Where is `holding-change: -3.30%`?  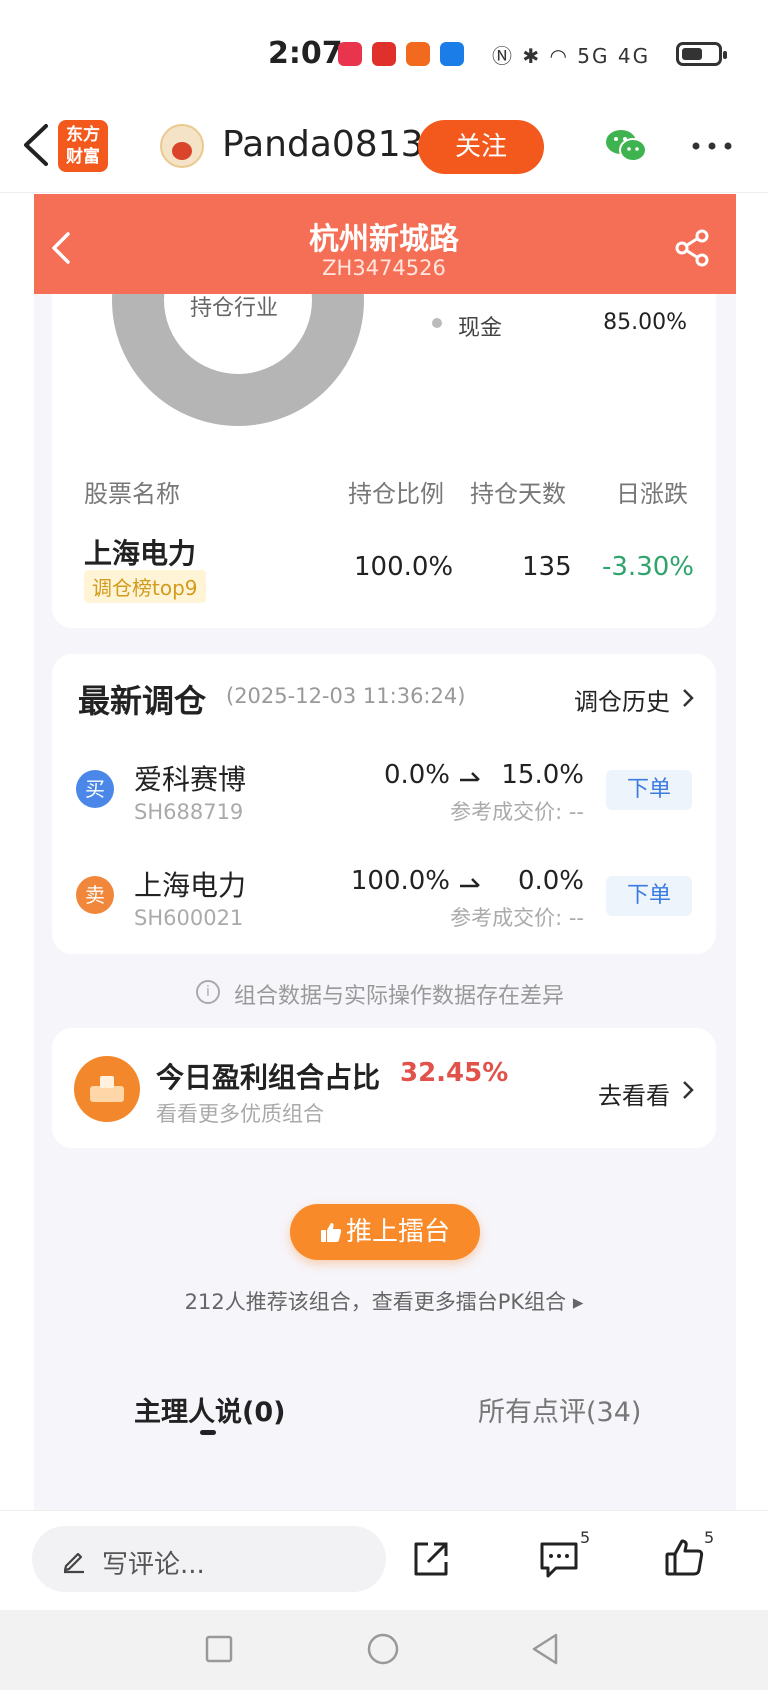 holding-change: -3.30% is located at coordinates (648, 567).